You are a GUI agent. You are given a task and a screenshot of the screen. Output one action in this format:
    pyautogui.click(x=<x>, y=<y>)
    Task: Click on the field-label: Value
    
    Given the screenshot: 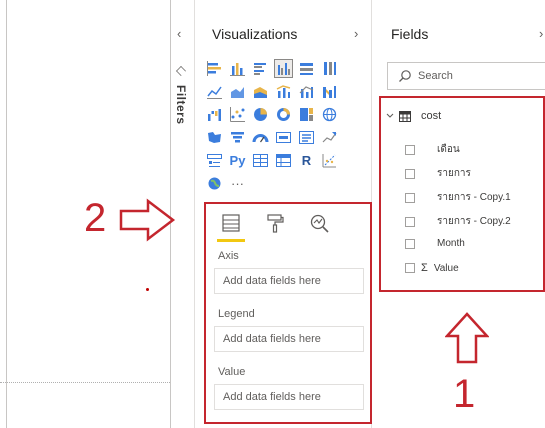 What is the action you would take?
    pyautogui.click(x=446, y=268)
    